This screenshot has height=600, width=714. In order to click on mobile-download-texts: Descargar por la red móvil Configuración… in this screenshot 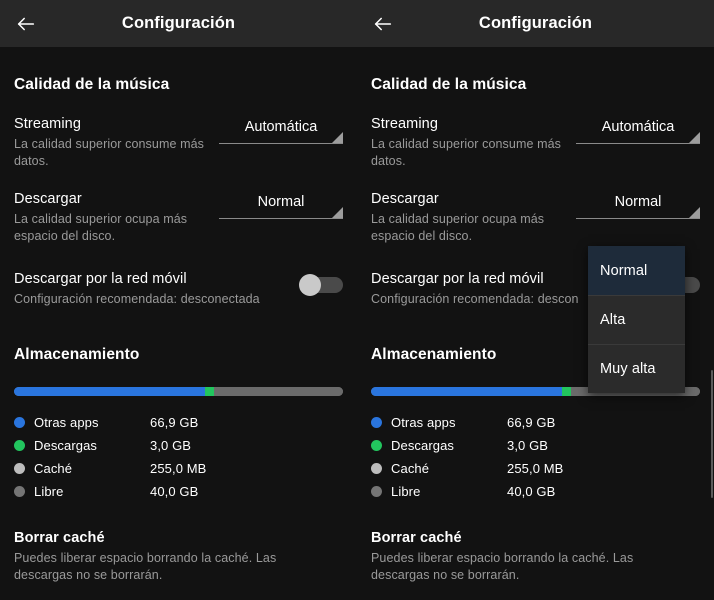, I will do `click(144, 289)`.